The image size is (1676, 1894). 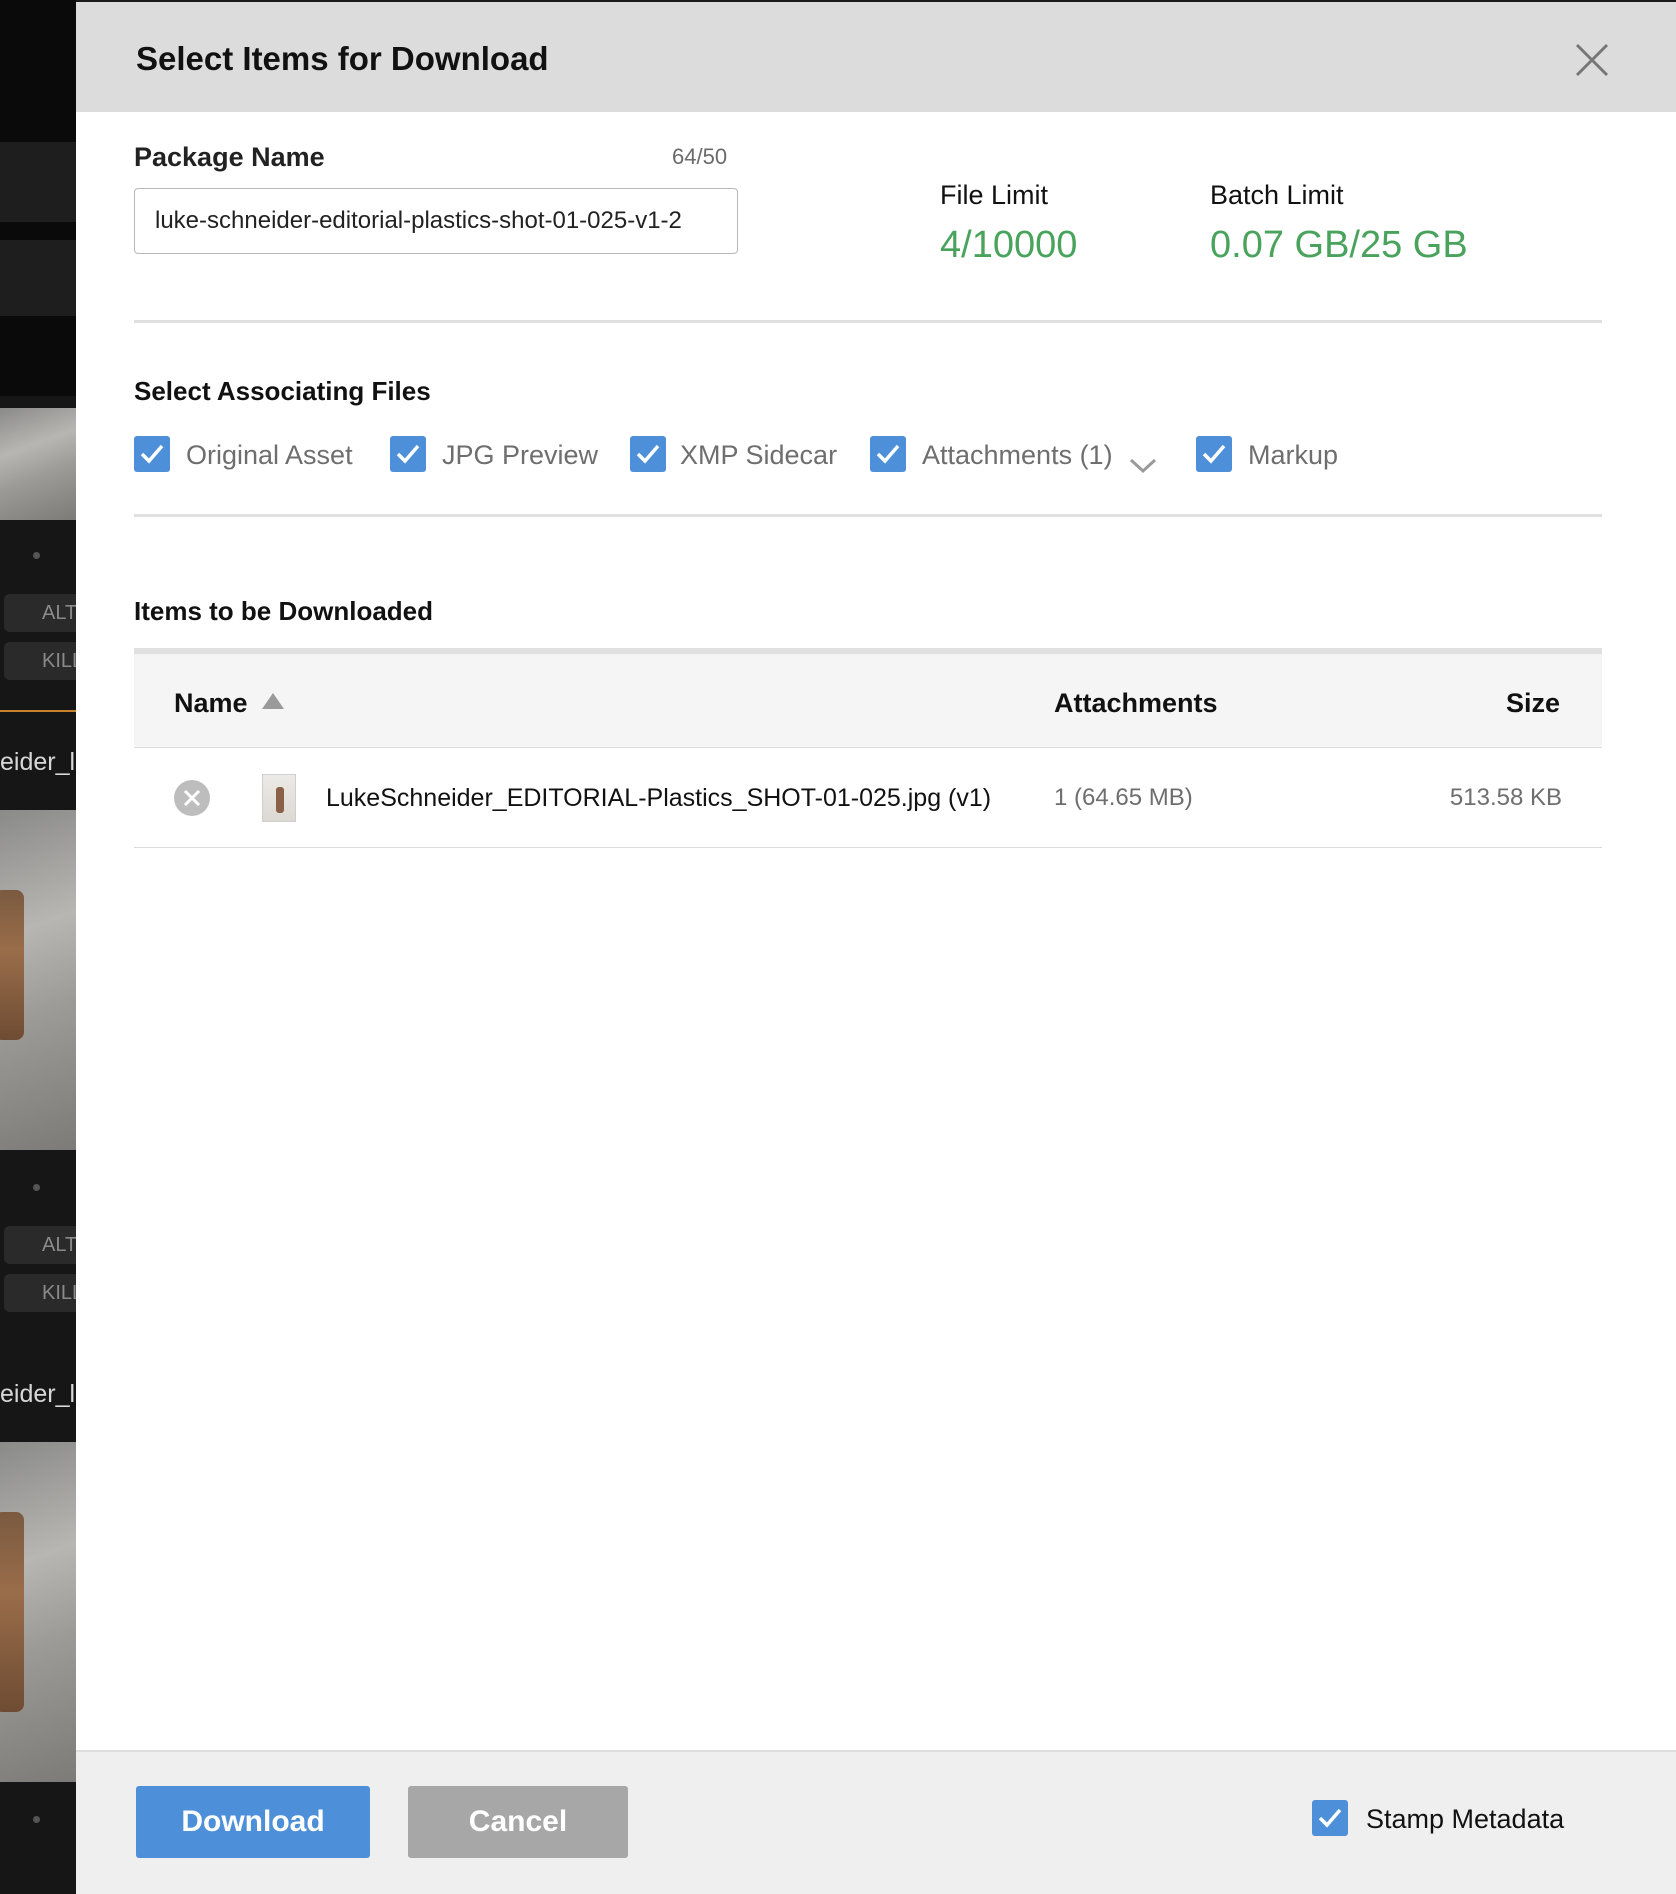 I want to click on item-attachments: 1 (64.65 MB), so click(x=1123, y=797).